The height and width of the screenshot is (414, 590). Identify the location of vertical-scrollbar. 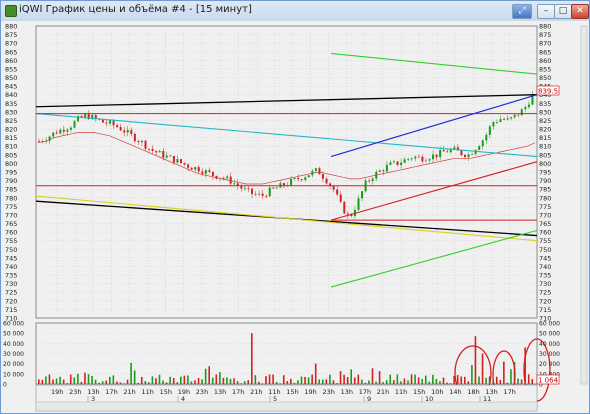
(584, 205).